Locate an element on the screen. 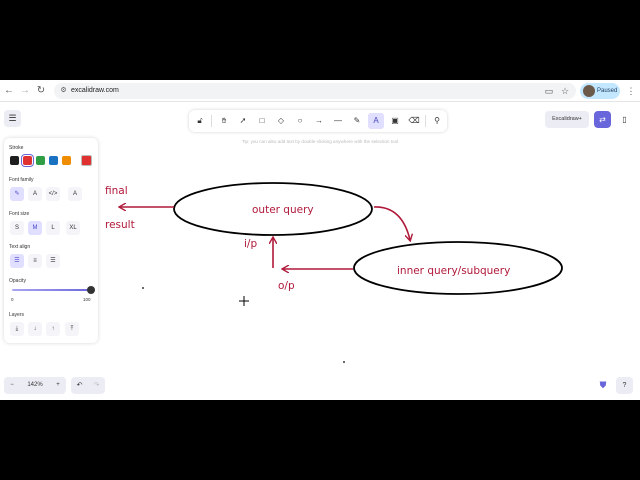 Image resolution: width=640 pixels, height=480 pixels. final-text: final is located at coordinates (116, 191).